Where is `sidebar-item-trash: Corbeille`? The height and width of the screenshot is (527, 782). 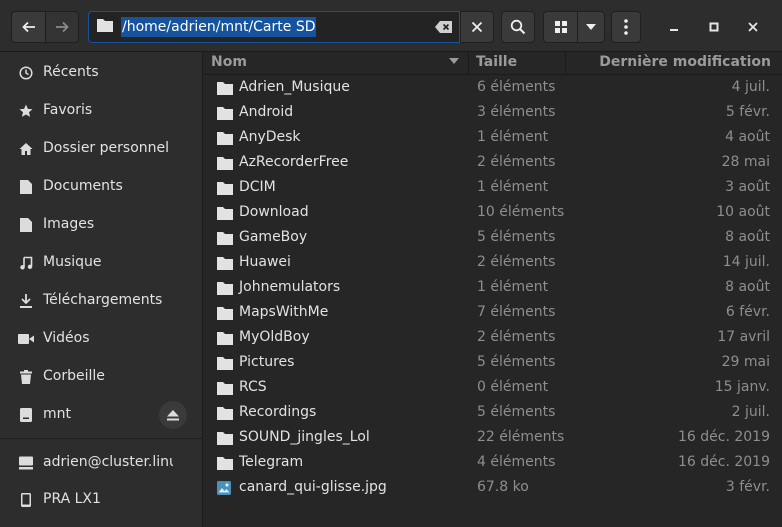
sidebar-item-trash: Corbeille is located at coordinates (101, 377).